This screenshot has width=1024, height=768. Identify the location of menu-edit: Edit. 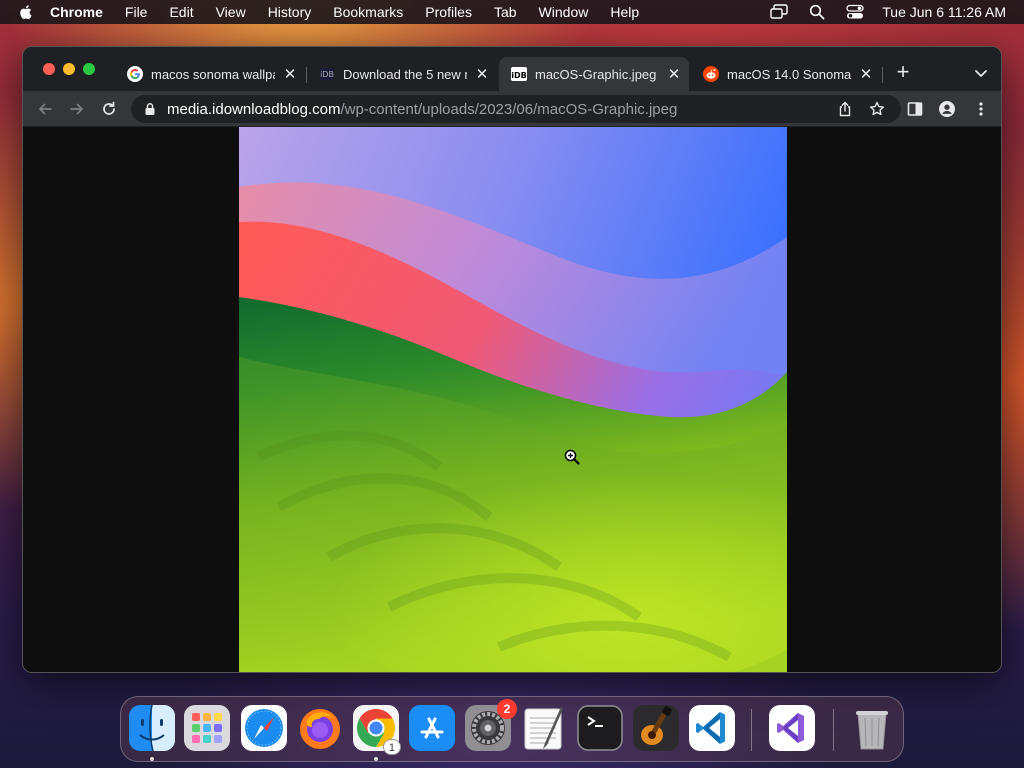
(181, 12).